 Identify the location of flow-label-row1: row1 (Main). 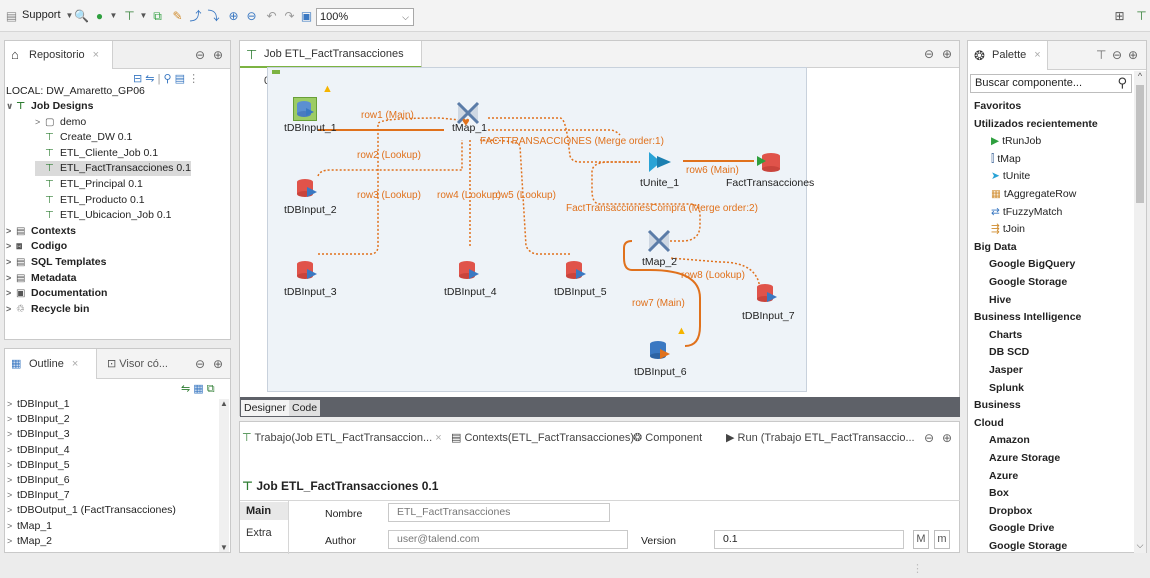
(387, 115).